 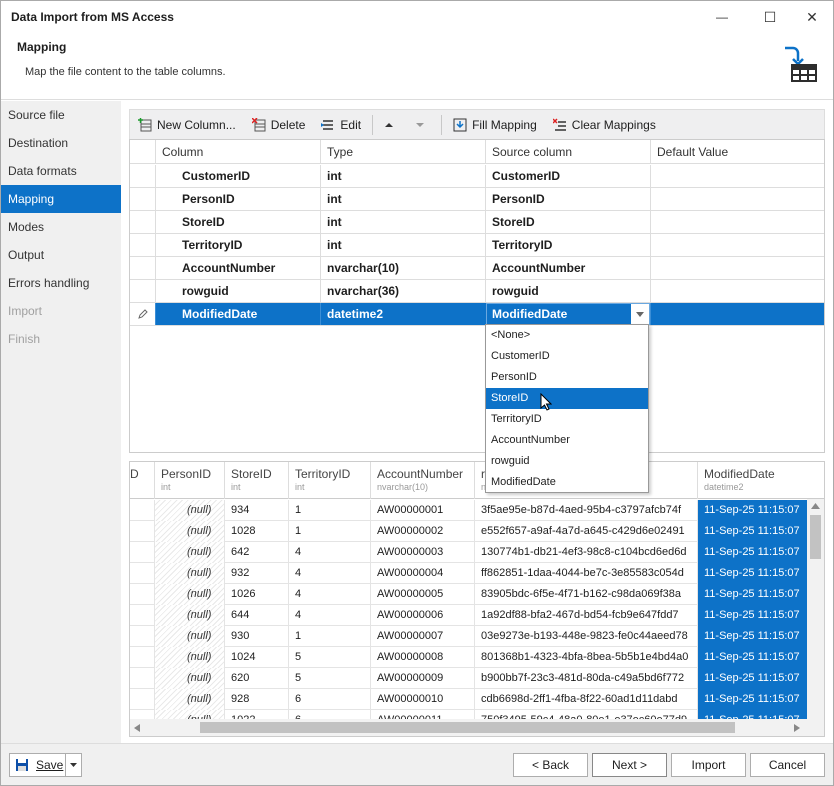 What do you see at coordinates (585, 657) in the screenshot?
I see `table-cell-guid: 801368b1-4323-4bfa-8bea-5b5b1e4bd4a0` at bounding box center [585, 657].